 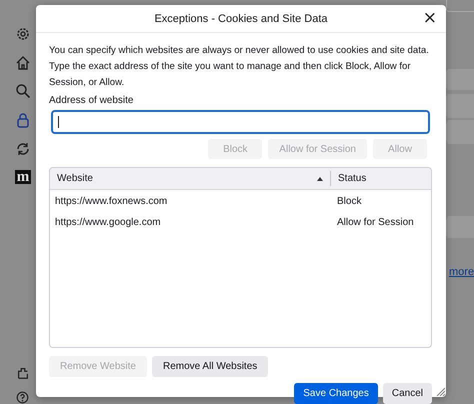 What do you see at coordinates (23, 148) in the screenshot?
I see `sync-icon` at bounding box center [23, 148].